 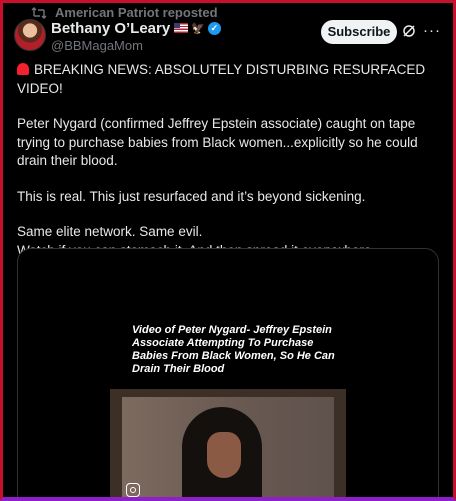 What do you see at coordinates (23, 69) in the screenshot?
I see `siren-icon` at bounding box center [23, 69].